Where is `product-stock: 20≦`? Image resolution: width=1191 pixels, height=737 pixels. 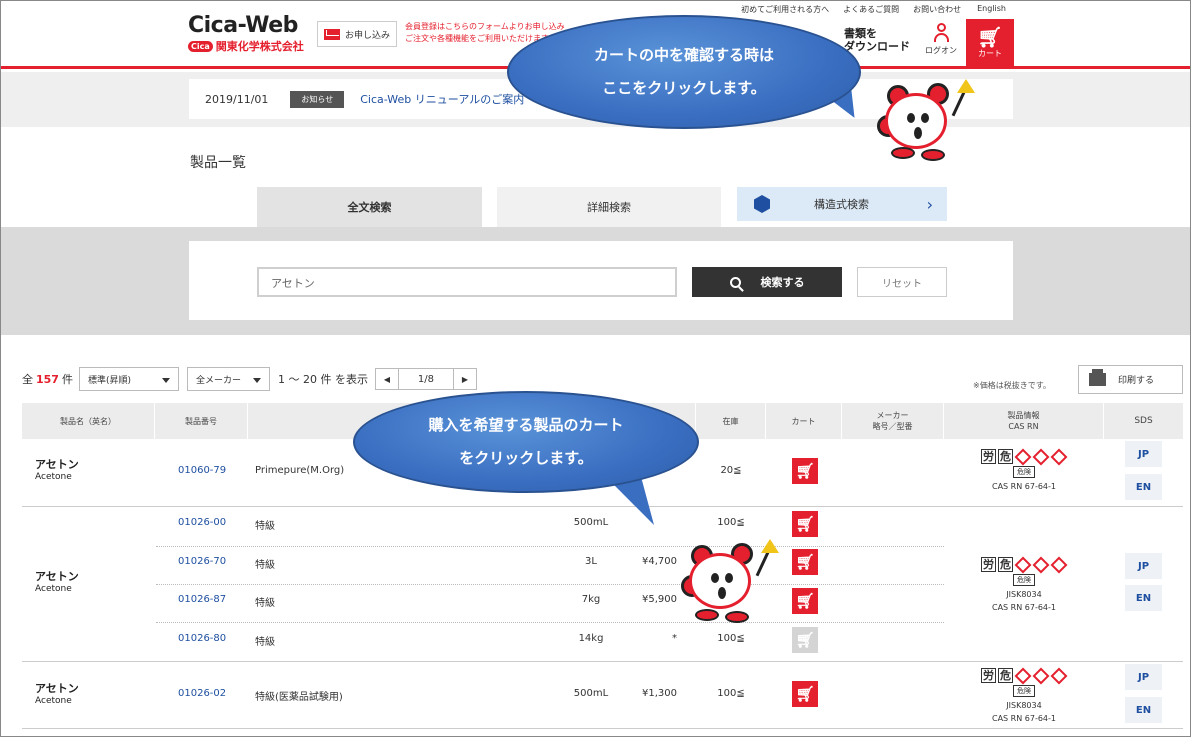
product-stock: 20≦ is located at coordinates (731, 470).